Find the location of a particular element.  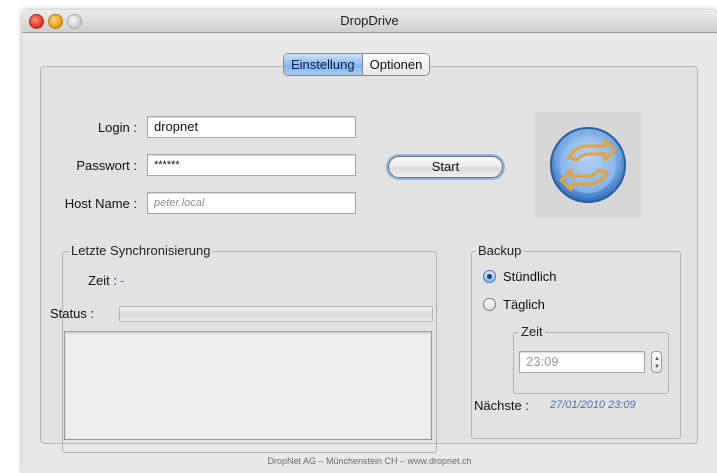

stepper-down-icon: ▼ is located at coordinates (657, 367).